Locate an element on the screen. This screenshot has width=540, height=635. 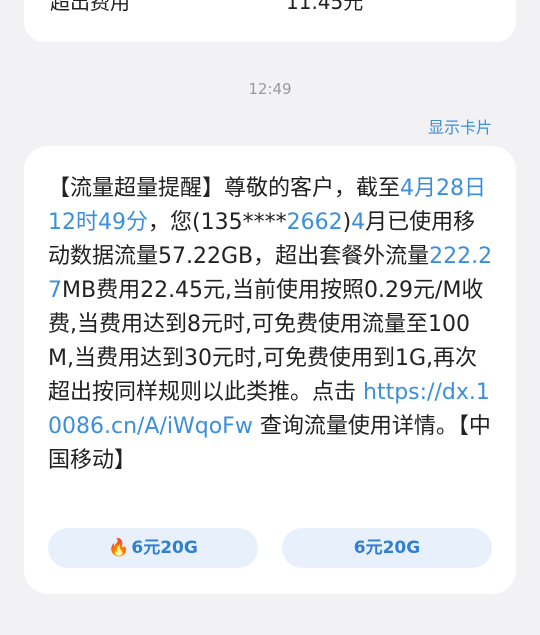
quick-action-button-2: 6元20G is located at coordinates (387, 548).